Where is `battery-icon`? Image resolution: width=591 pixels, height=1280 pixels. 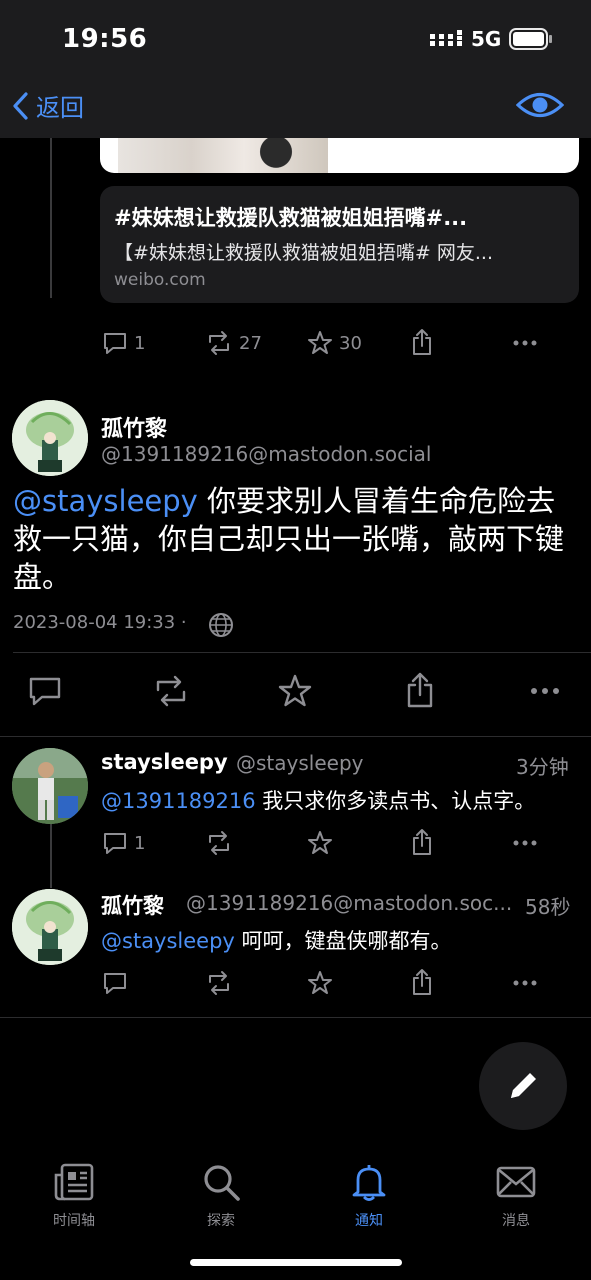 battery-icon is located at coordinates (531, 39).